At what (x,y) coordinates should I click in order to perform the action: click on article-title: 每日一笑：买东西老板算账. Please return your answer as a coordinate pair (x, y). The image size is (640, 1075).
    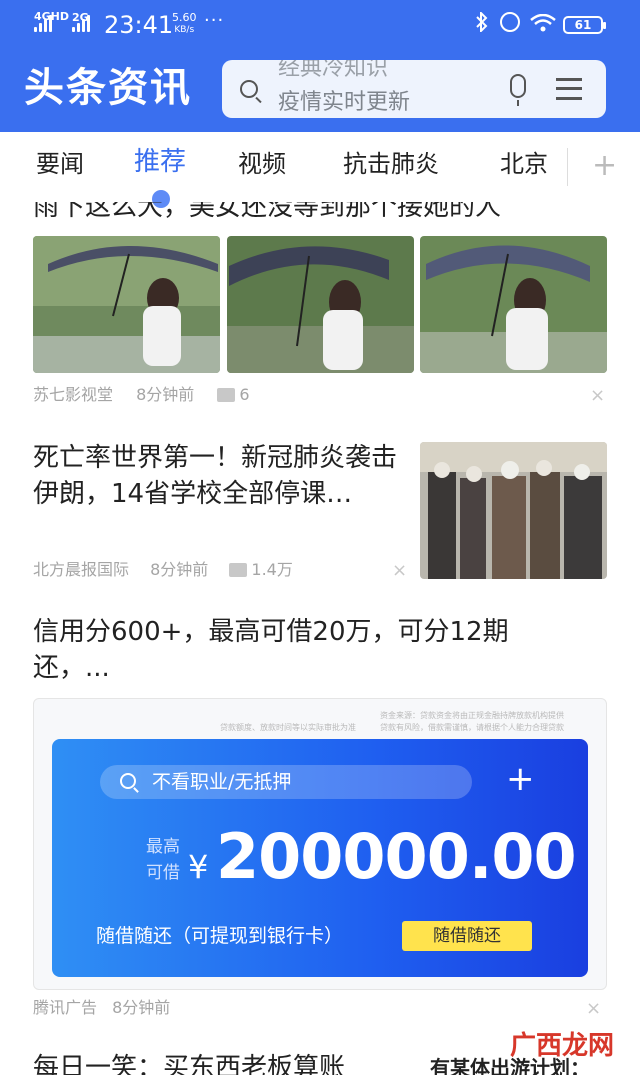
    Looking at the image, I should click on (189, 1062).